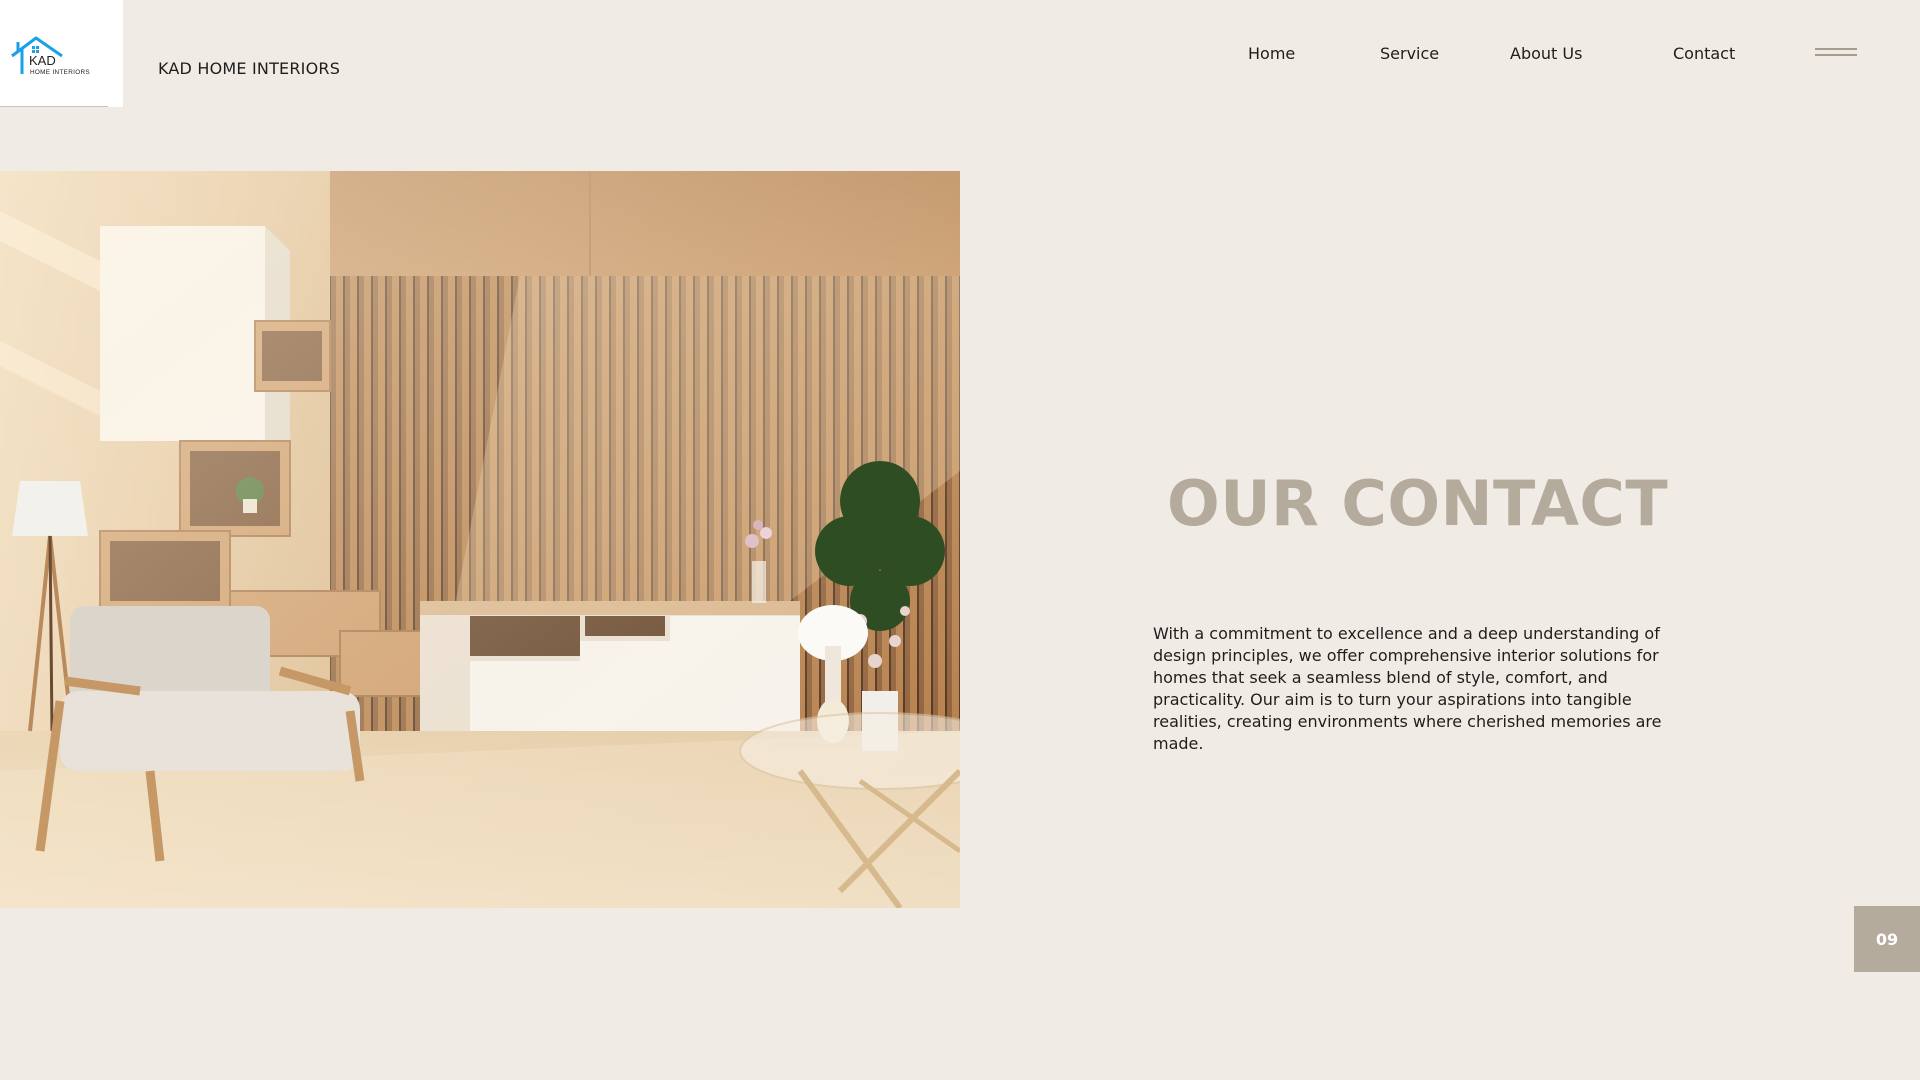 The width and height of the screenshot is (1920, 1080). I want to click on hamburger-line-top, so click(1836, 49).